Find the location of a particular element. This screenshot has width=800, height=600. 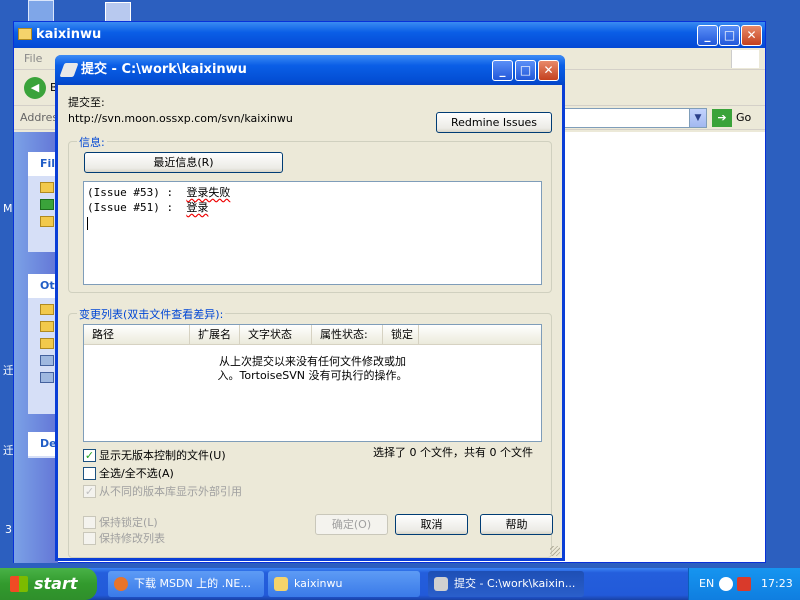

firefox-icon is located at coordinates (121, 584).